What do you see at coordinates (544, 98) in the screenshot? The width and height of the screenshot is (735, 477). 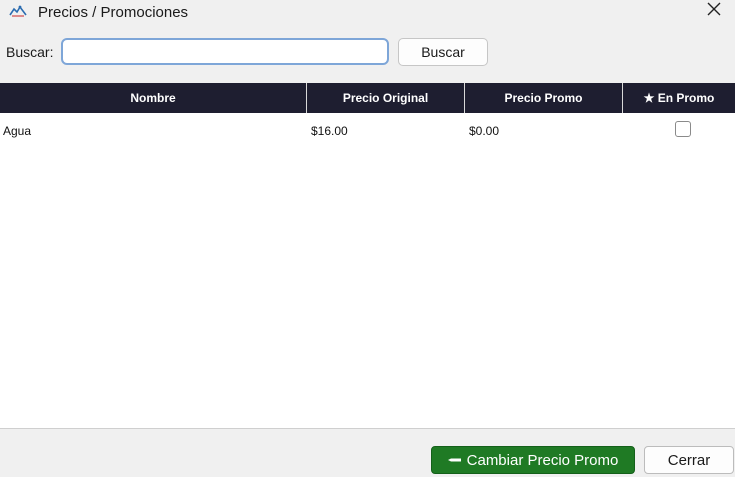 I see `column-header-precio-promo: Precio Promo` at bounding box center [544, 98].